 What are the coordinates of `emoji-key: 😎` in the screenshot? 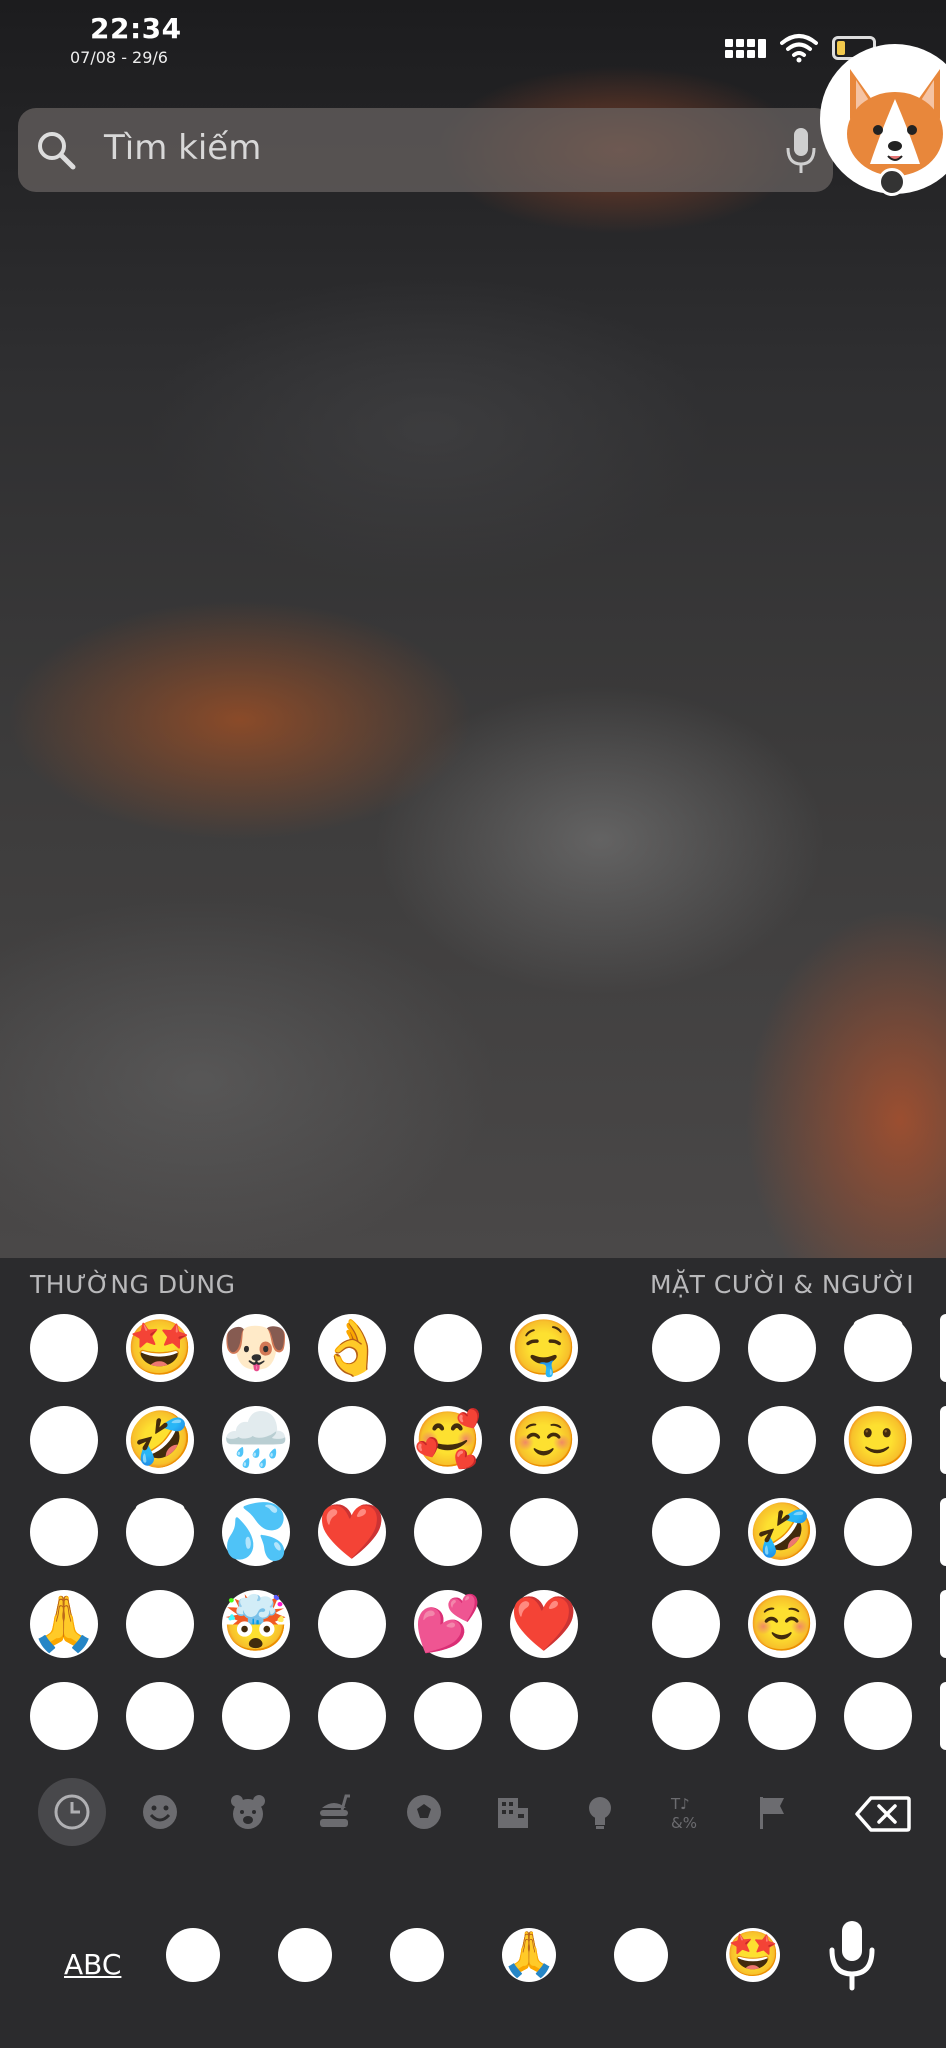 It's located at (64, 1440).